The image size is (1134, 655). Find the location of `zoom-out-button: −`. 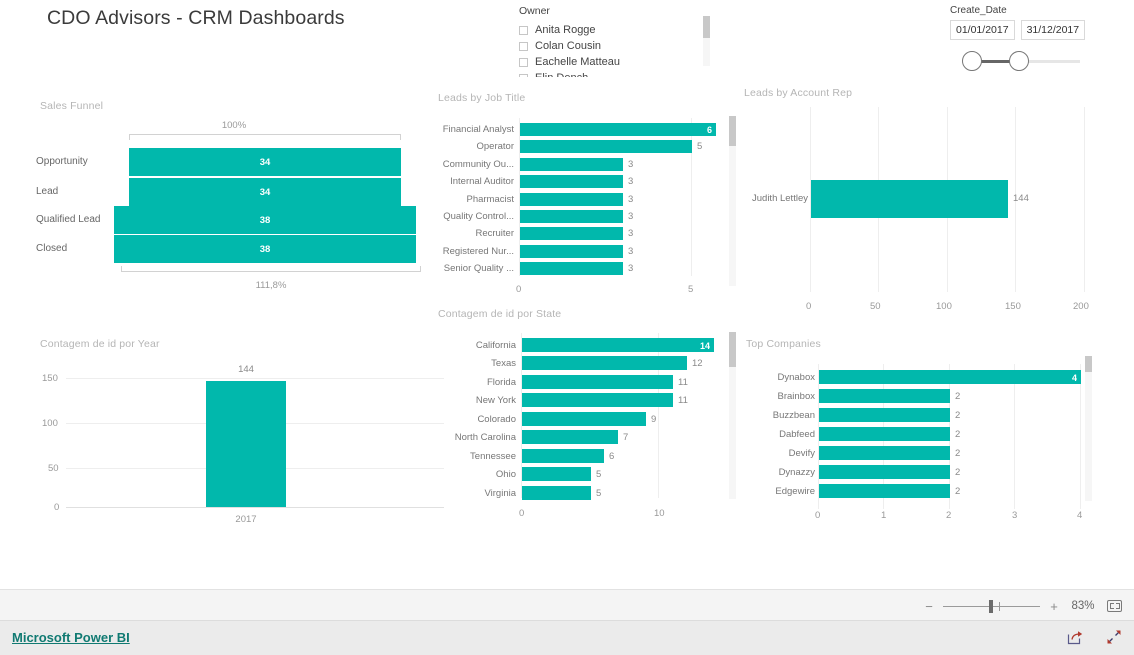

zoom-out-button: − is located at coordinates (929, 606).